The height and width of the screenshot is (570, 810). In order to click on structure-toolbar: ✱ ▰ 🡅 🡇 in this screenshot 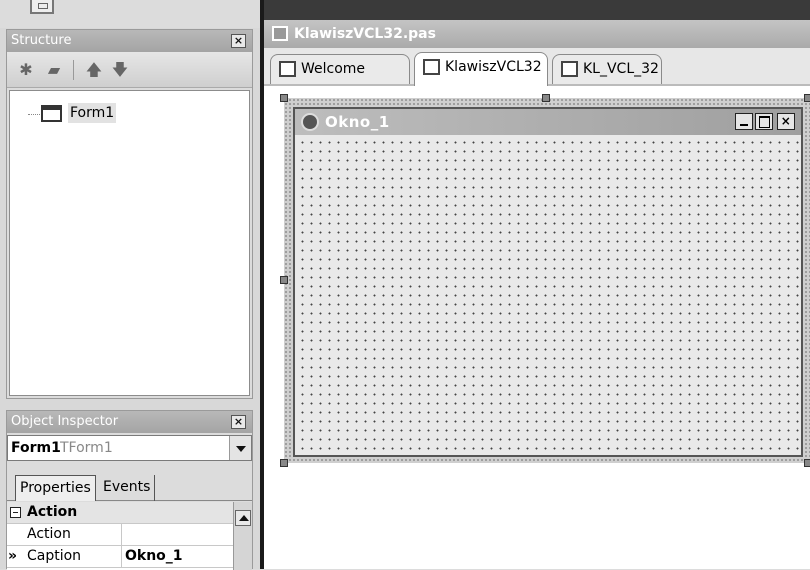, I will do `click(129, 70)`.